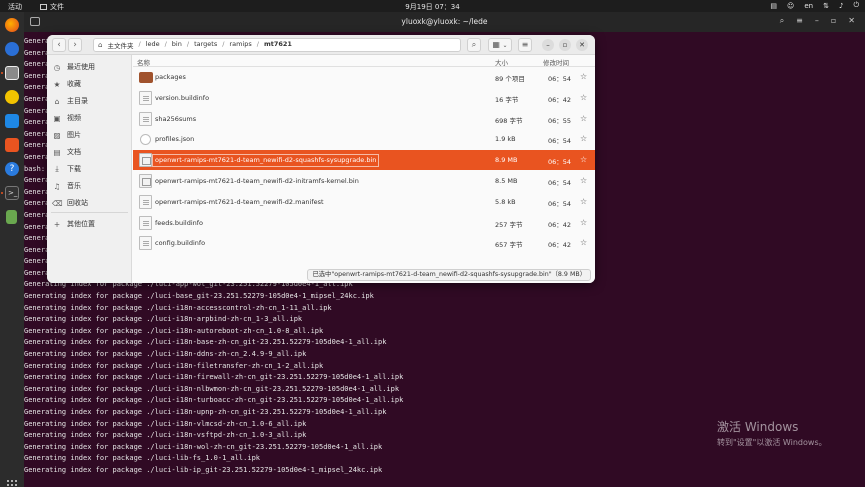 This screenshot has height=487, width=865. What do you see at coordinates (89, 101) in the screenshot?
I see `sidebar-item: ⌂ 主目录` at bounding box center [89, 101].